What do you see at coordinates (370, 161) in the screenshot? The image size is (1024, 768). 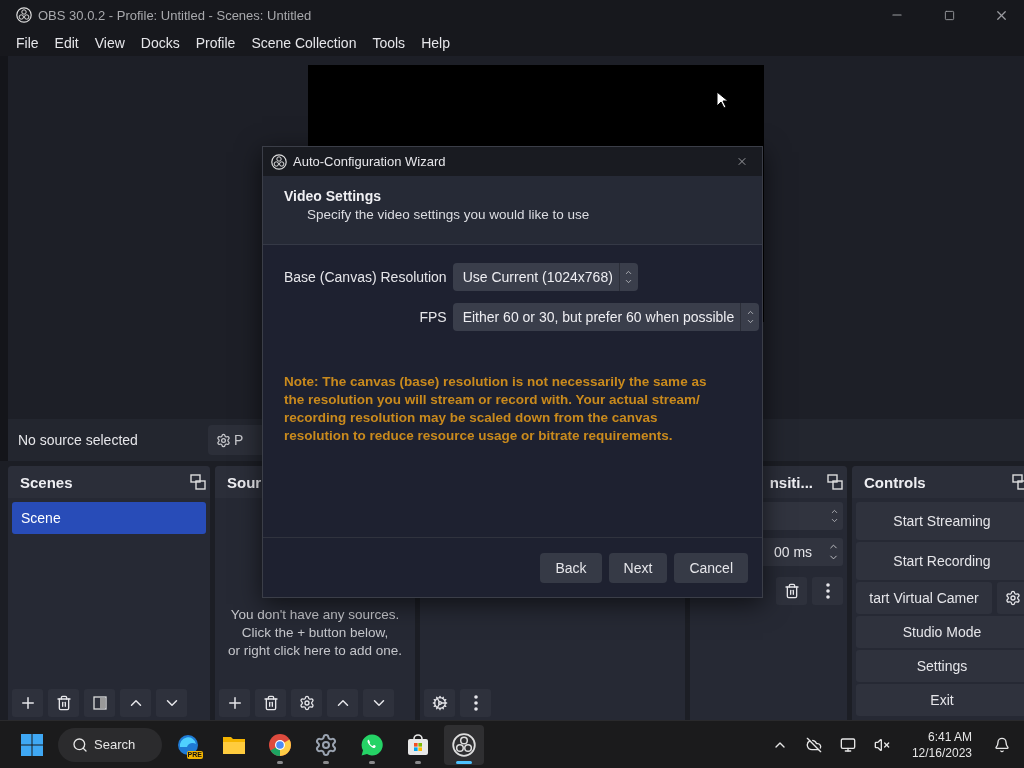 I see `dialog-title: Auto-Configuration Wizard` at bounding box center [370, 161].